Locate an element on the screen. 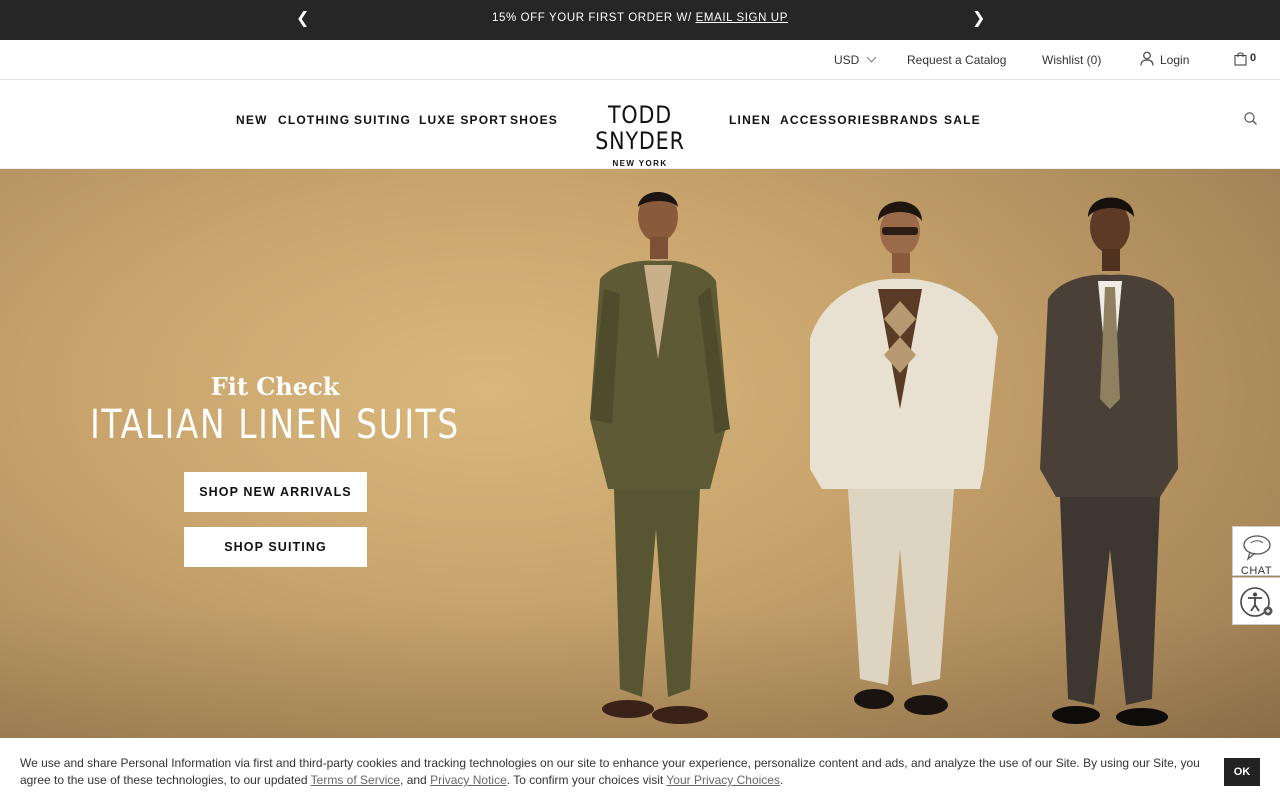 This screenshot has height=800, width=1280. currency-selector: USD is located at coordinates (855, 60).